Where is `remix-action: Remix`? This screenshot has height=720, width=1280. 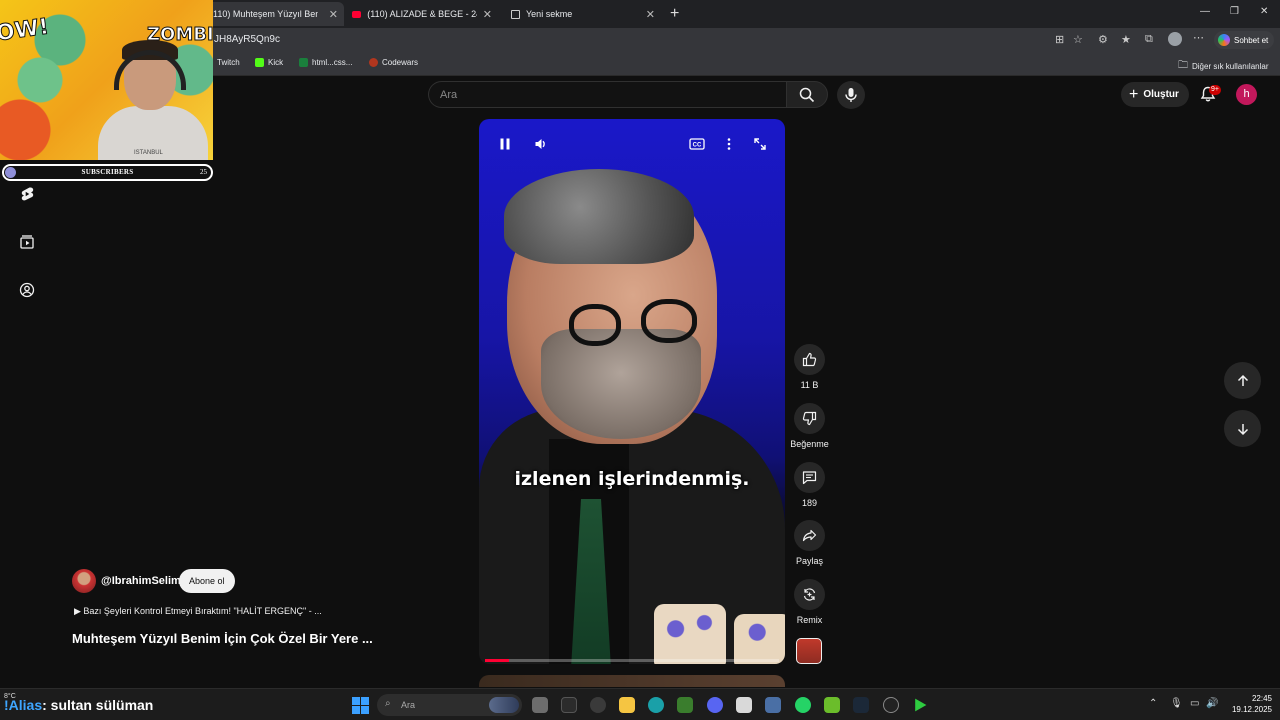
remix-action: Remix is located at coordinates (809, 602).